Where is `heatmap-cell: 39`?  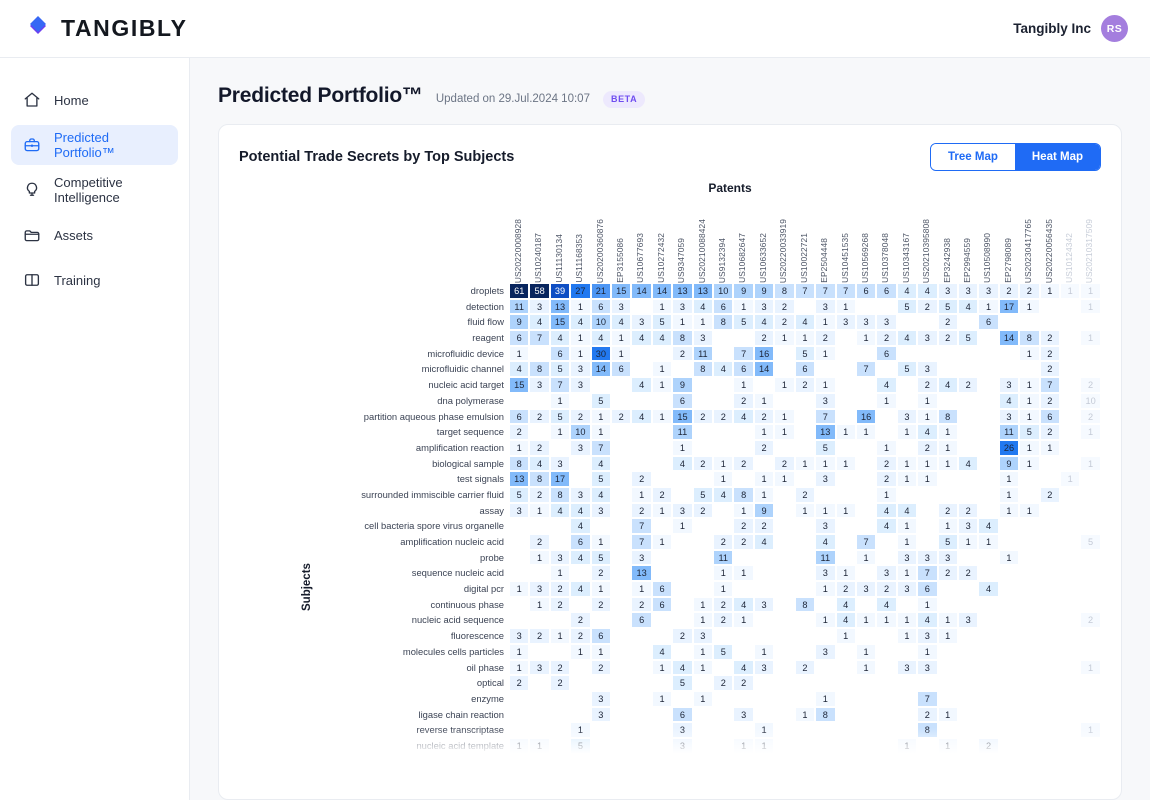 heatmap-cell: 39 is located at coordinates (560, 291).